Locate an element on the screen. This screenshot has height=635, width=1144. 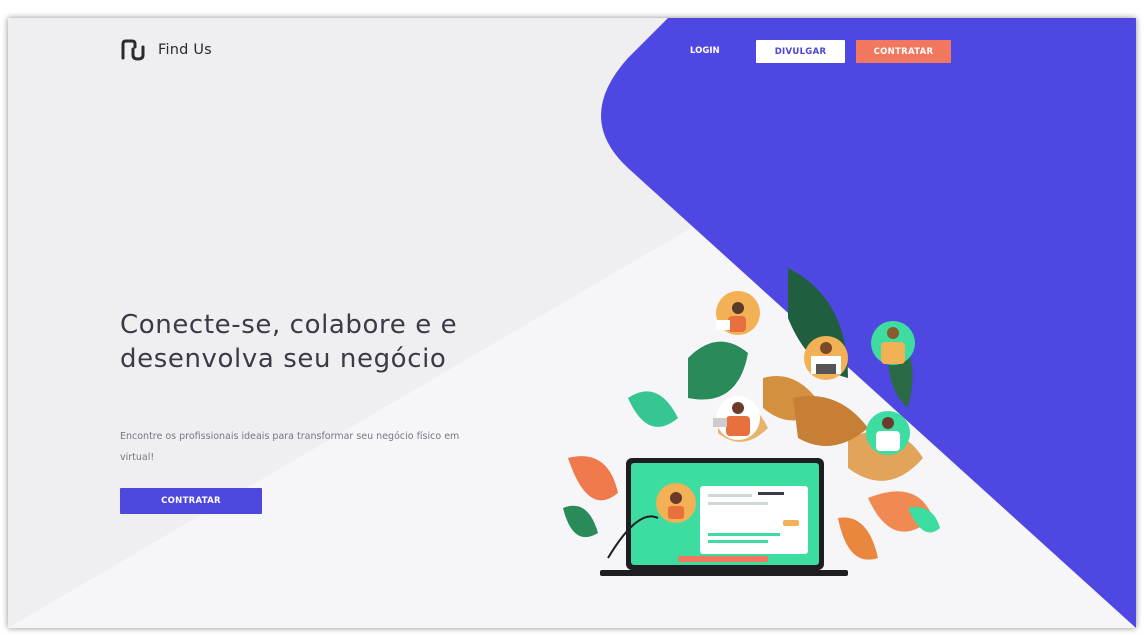
contratar-hero-button: CONTRATAR is located at coordinates (191, 501).